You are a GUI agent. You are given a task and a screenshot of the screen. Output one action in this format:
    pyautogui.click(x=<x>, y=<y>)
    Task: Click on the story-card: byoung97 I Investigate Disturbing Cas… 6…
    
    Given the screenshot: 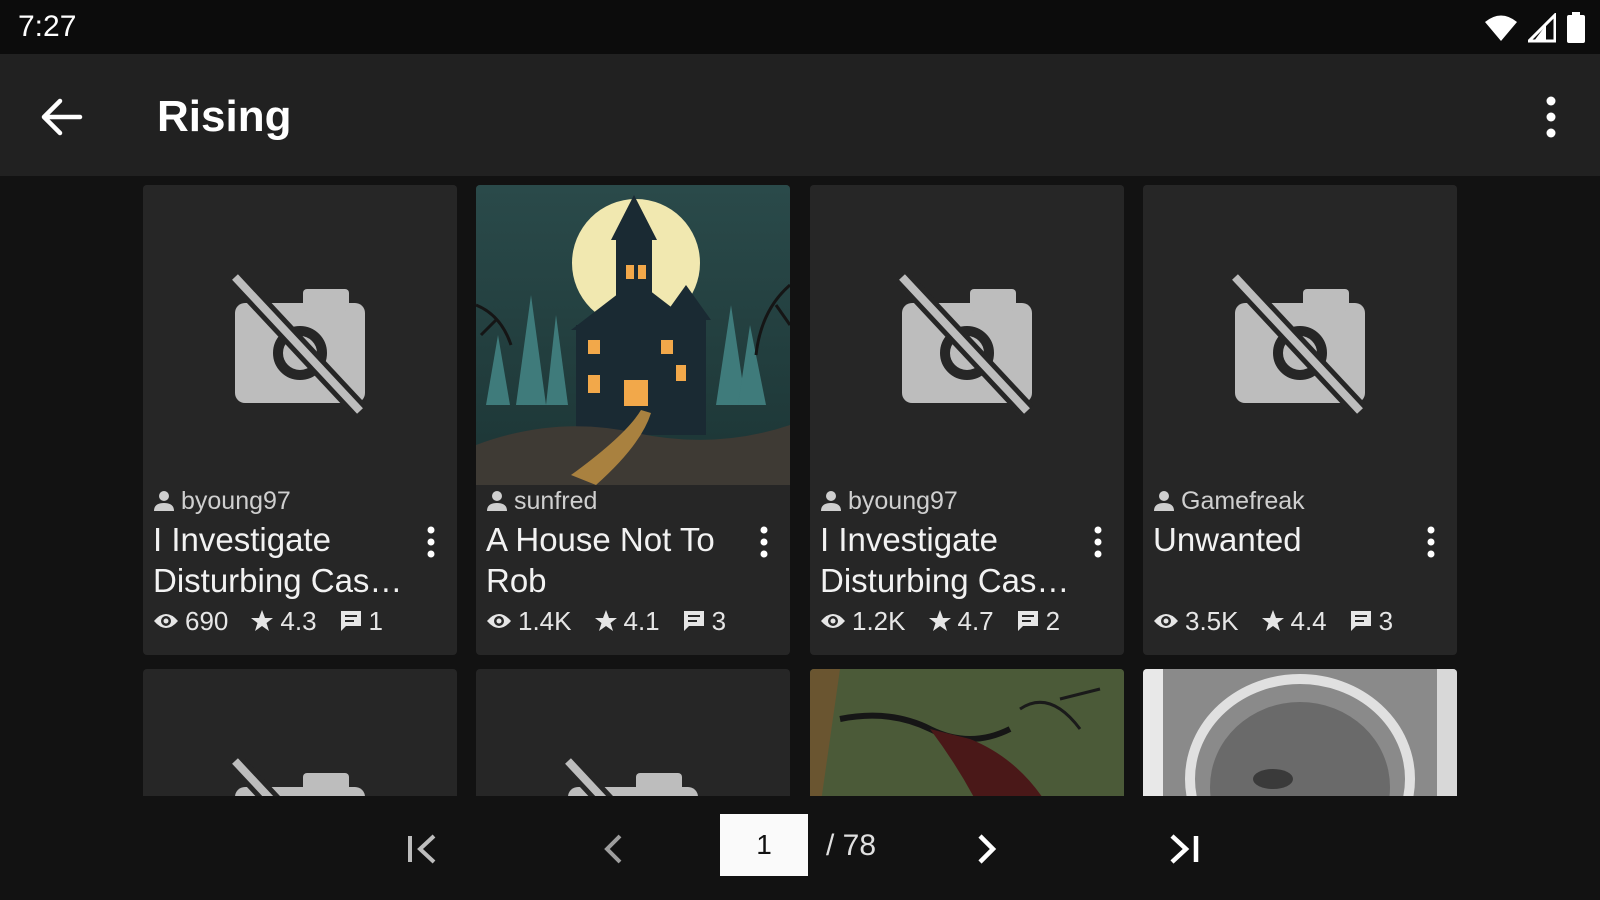 What is the action you would take?
    pyautogui.click(x=300, y=420)
    